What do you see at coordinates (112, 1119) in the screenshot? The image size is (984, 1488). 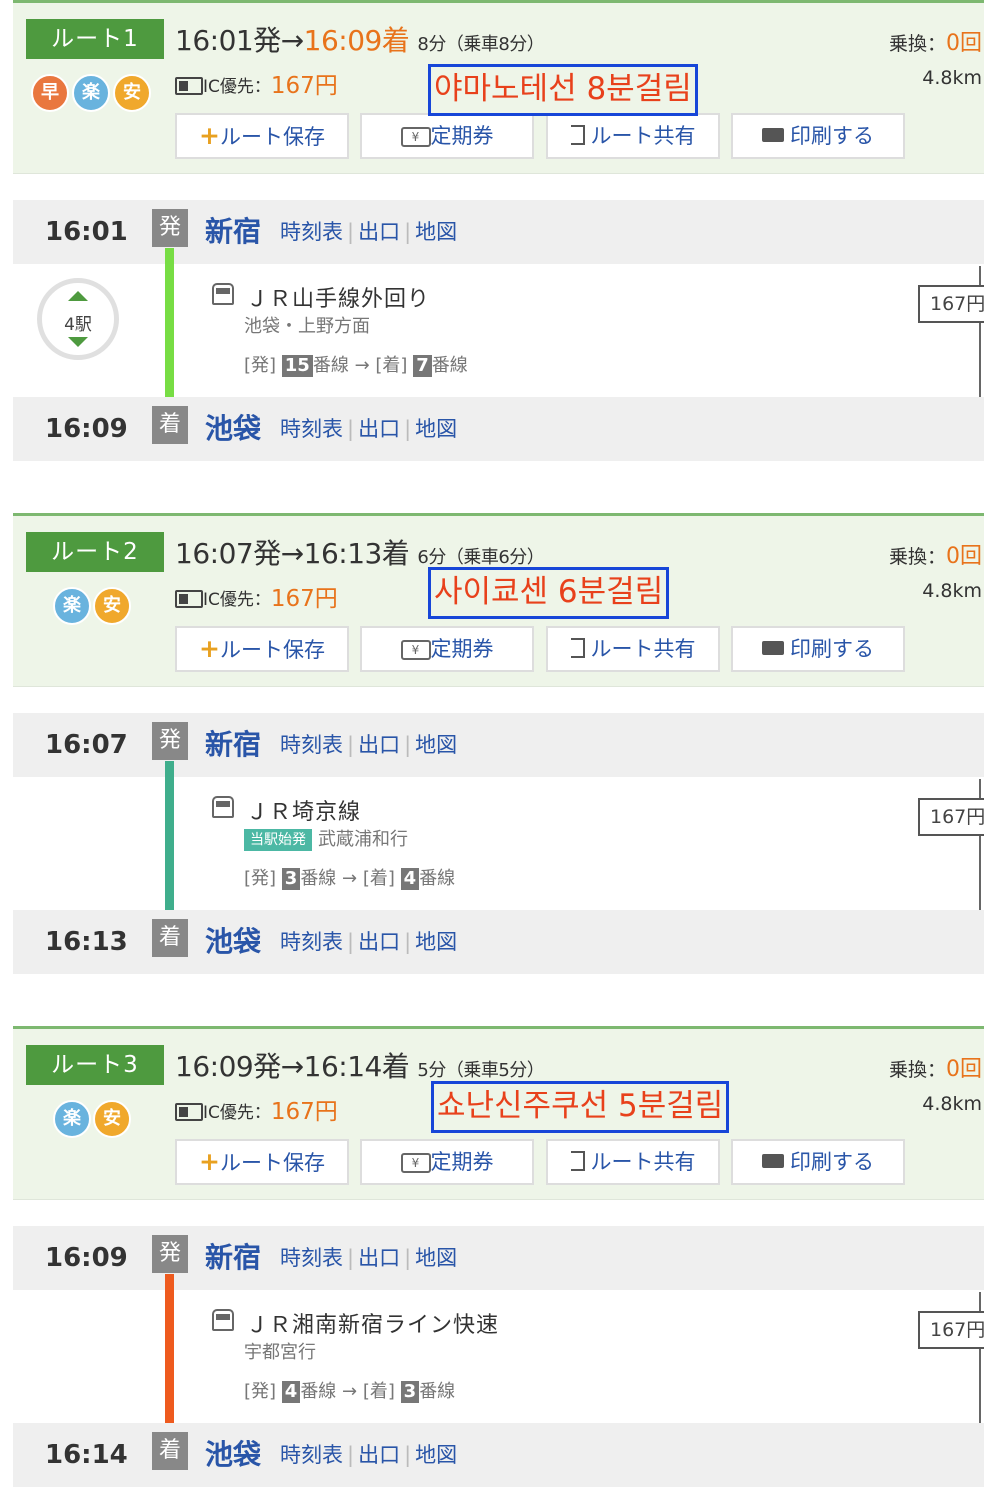 I see `cheapest-badge: 安` at bounding box center [112, 1119].